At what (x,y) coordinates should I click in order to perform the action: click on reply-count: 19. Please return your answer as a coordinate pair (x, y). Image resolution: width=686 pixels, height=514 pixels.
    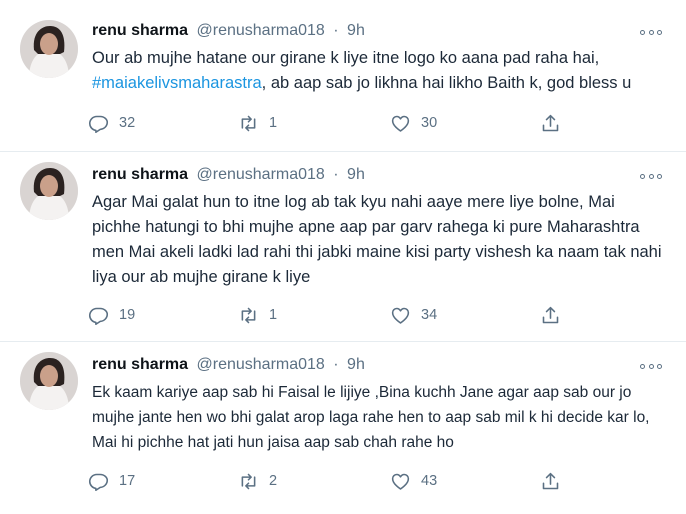
    Looking at the image, I should click on (127, 315).